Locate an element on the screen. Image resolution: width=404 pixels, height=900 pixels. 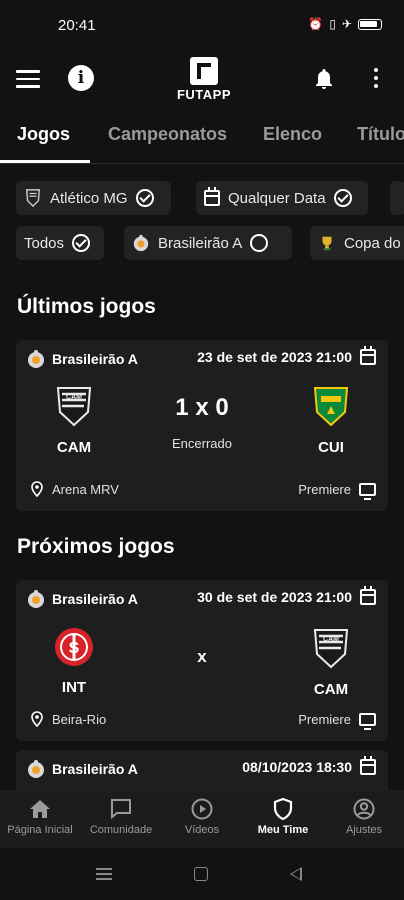
match-status: Encerrado is located at coordinates (202, 443).